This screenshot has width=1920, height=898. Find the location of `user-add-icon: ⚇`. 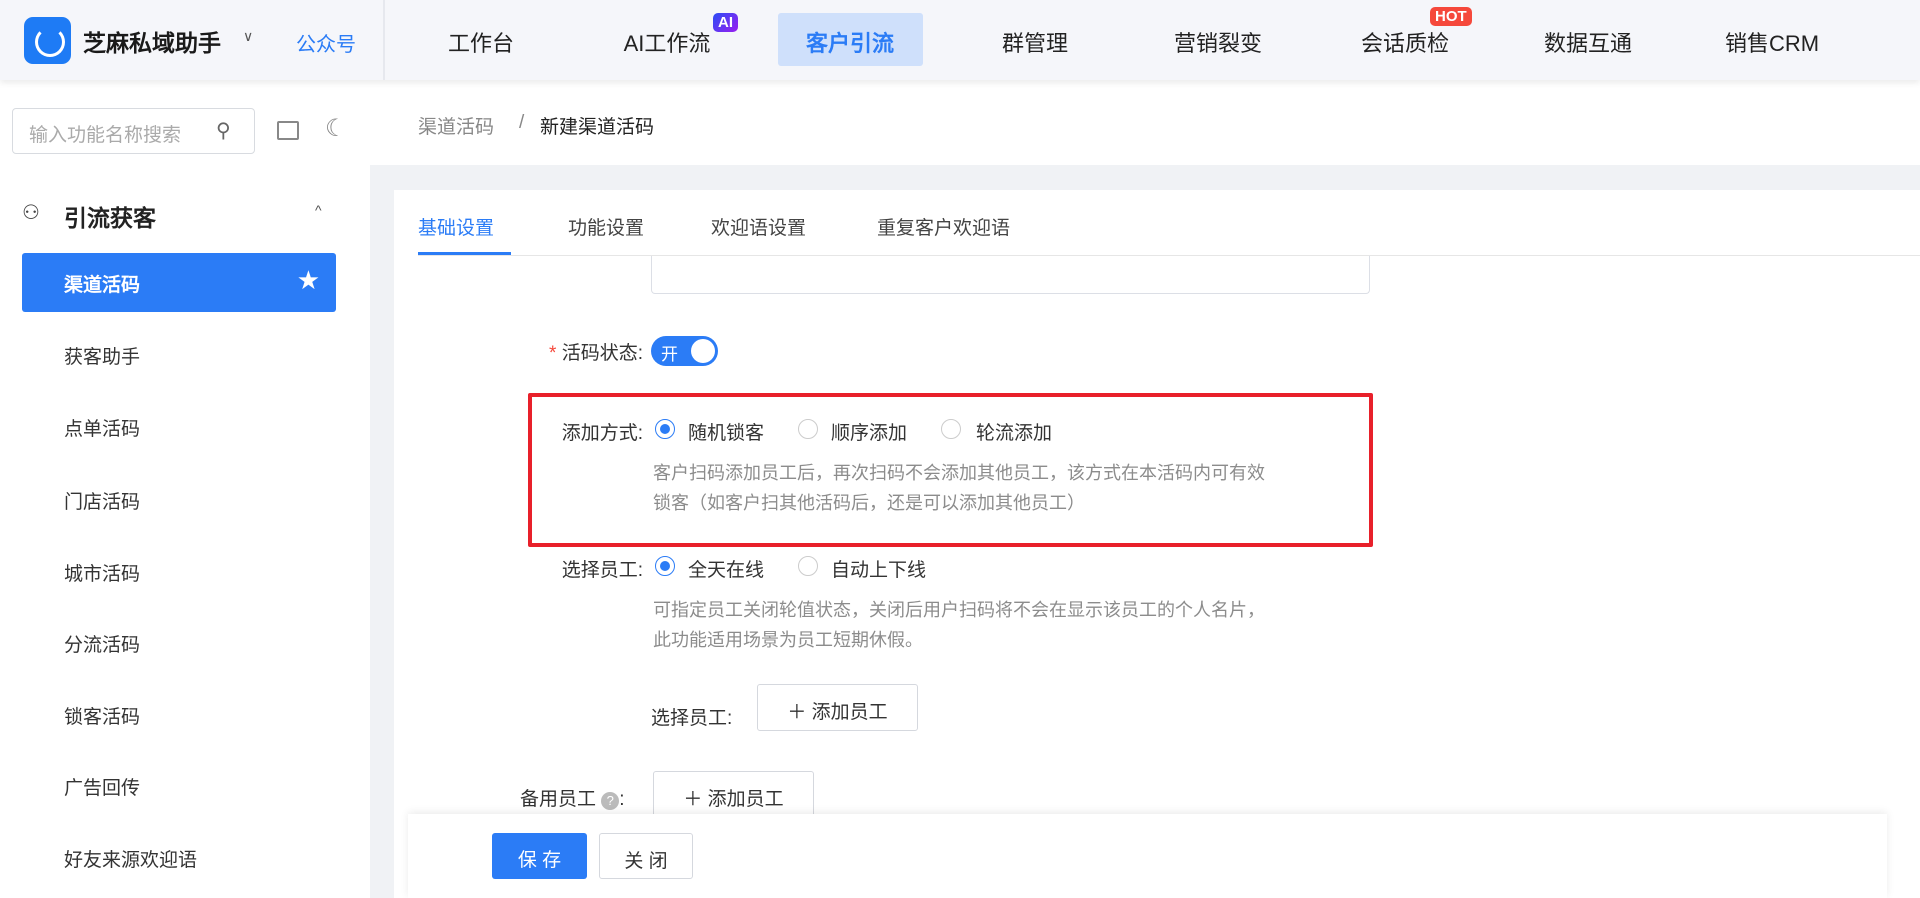

user-add-icon: ⚇ is located at coordinates (31, 213).